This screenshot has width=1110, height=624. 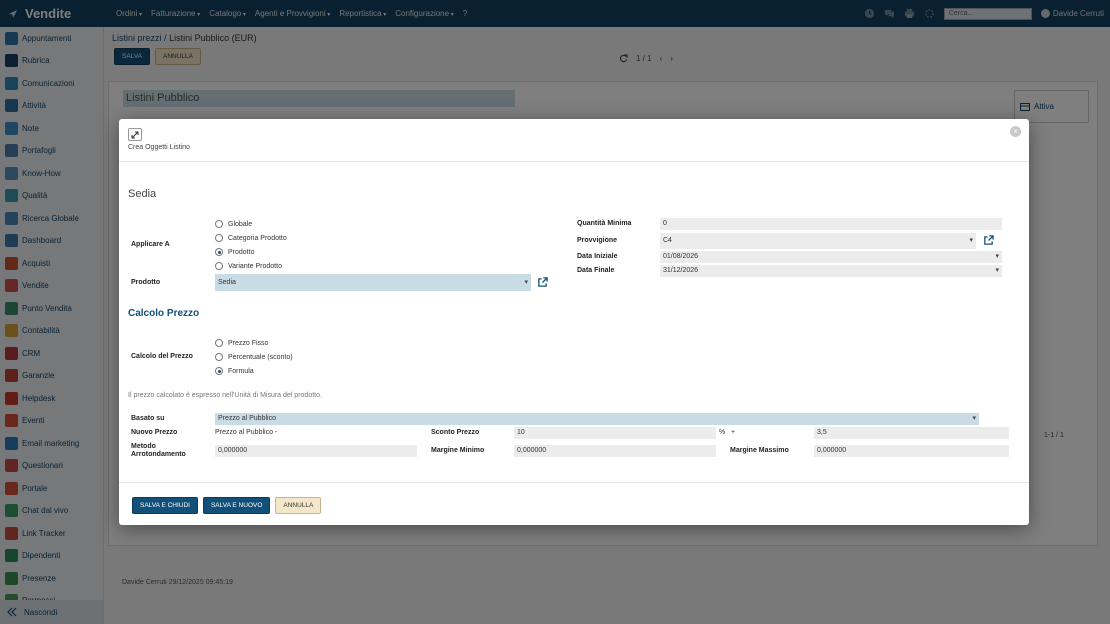 I want to click on prodotto-label: Prodotto, so click(x=146, y=282).